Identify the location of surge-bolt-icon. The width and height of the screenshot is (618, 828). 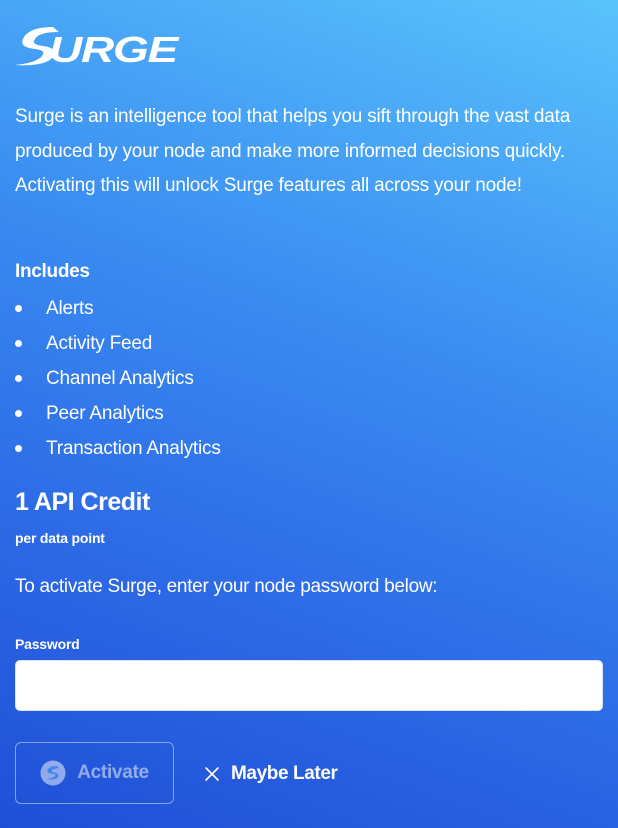
(53, 773).